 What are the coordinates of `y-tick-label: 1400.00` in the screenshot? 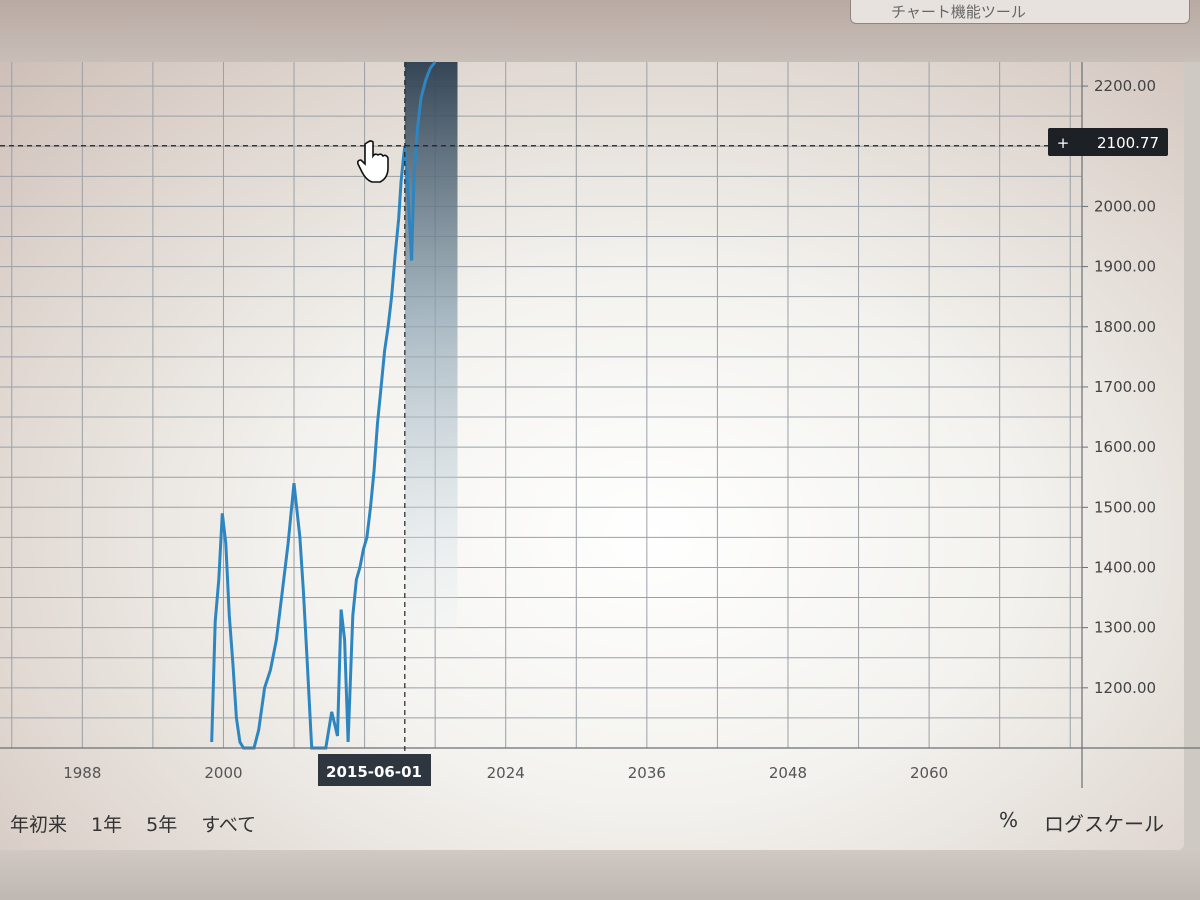 It's located at (1125, 567).